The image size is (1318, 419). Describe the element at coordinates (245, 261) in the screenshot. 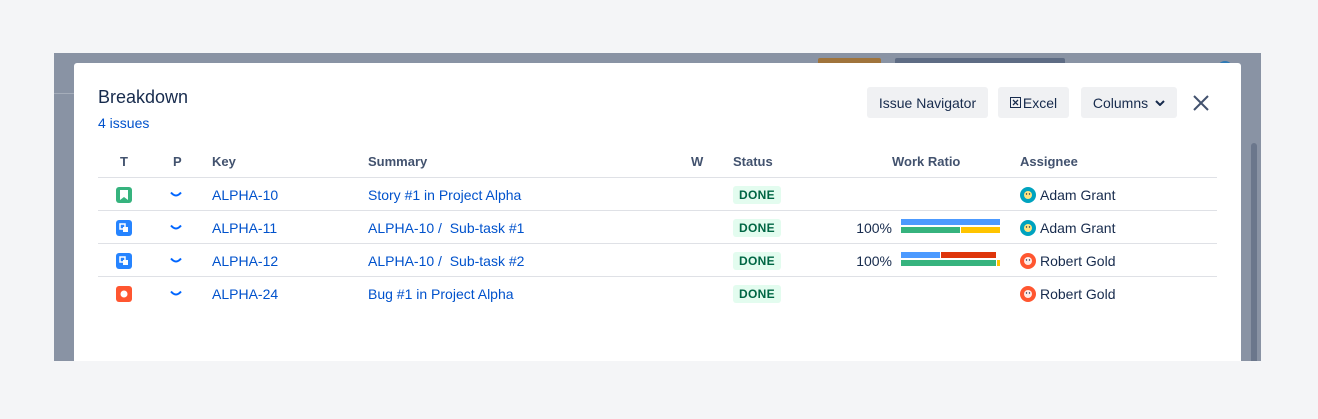

I see `issue-key-link: ALPHA-12` at that location.